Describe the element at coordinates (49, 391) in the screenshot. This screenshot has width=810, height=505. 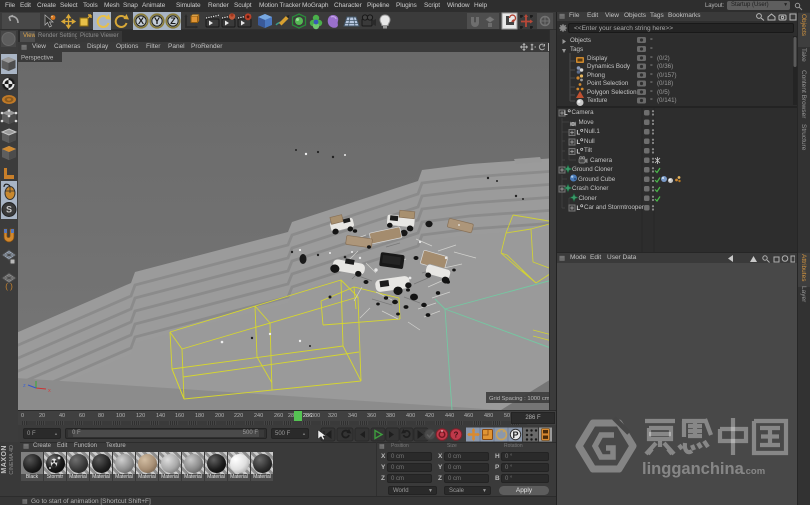
I see `svg-text: x` at that location.